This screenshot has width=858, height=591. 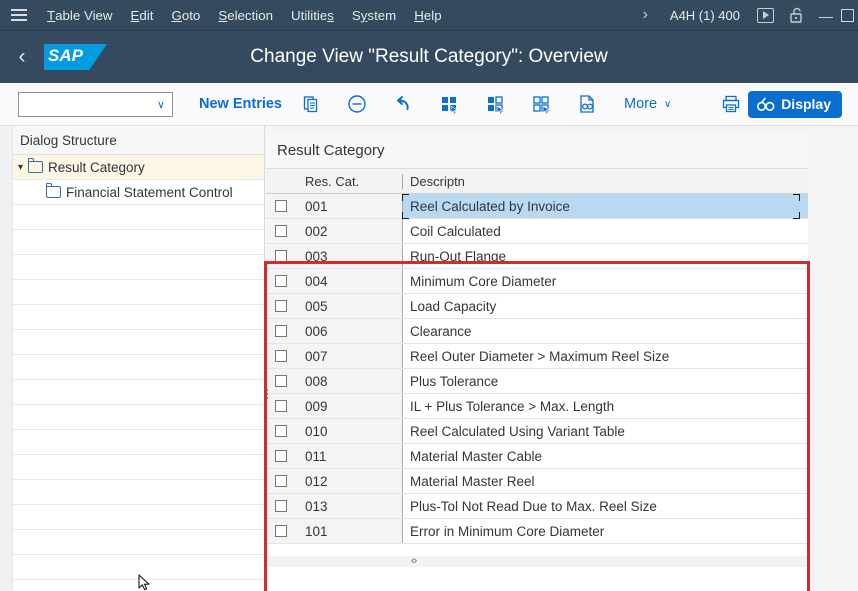 What do you see at coordinates (797, 15) in the screenshot?
I see `unlocked-padlock-icon` at bounding box center [797, 15].